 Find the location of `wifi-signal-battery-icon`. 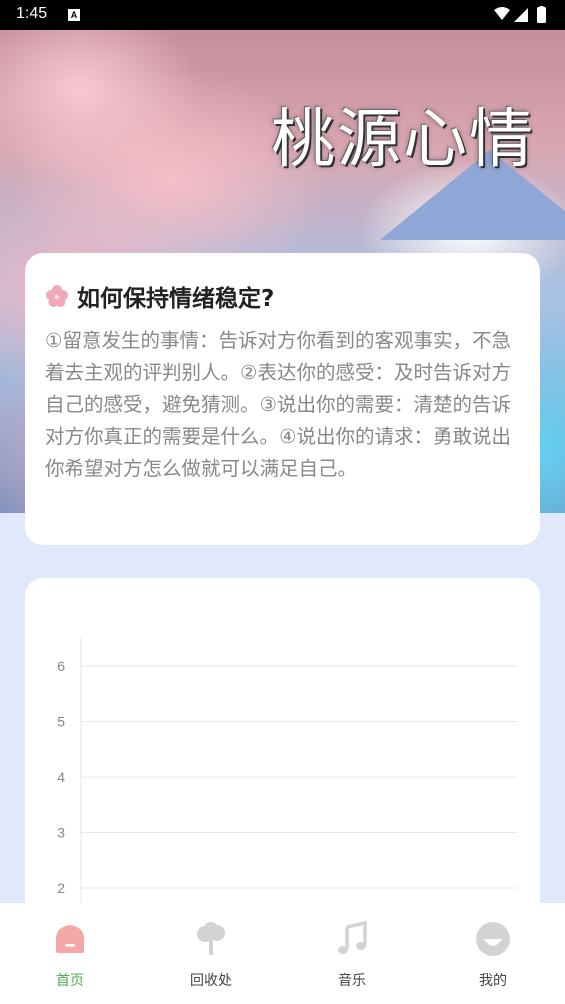

wifi-signal-battery-icon is located at coordinates (520, 14).